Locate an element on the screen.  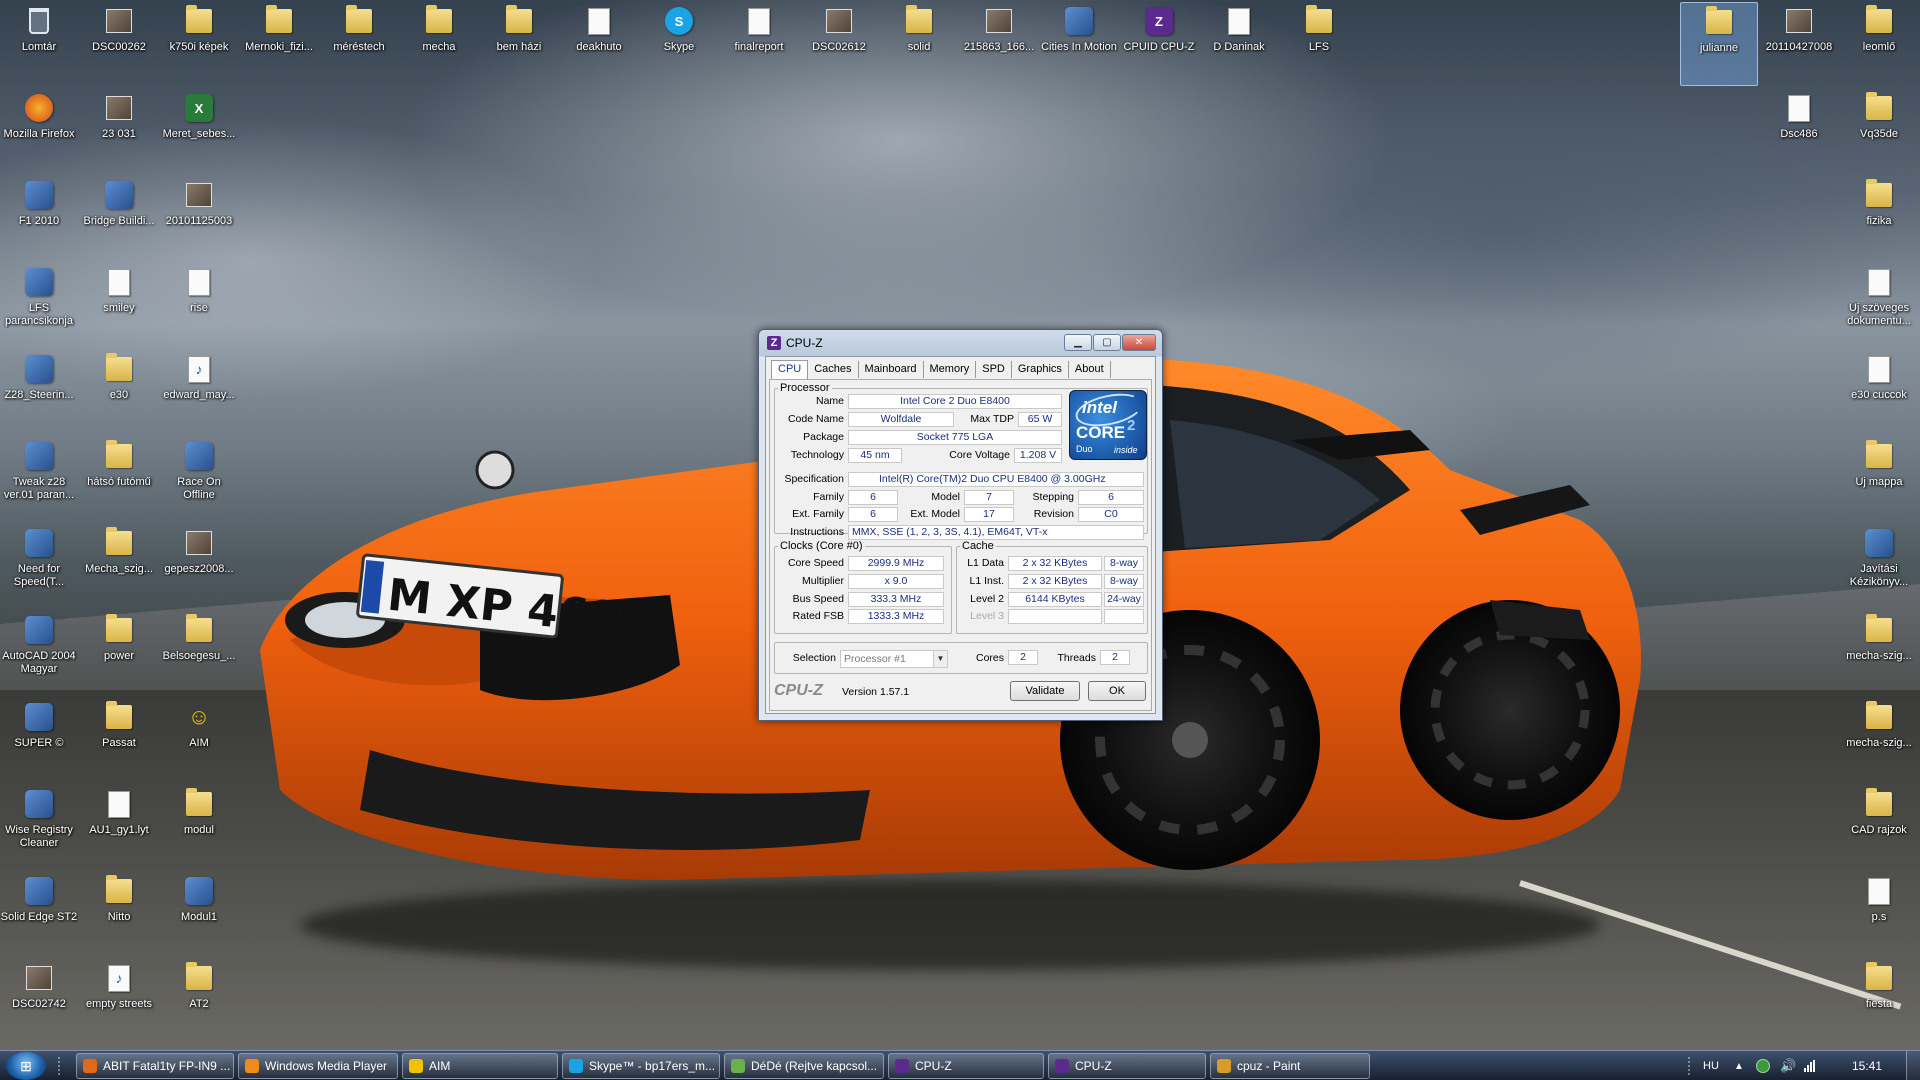
show-desktop-button is located at coordinates (1913, 1065).